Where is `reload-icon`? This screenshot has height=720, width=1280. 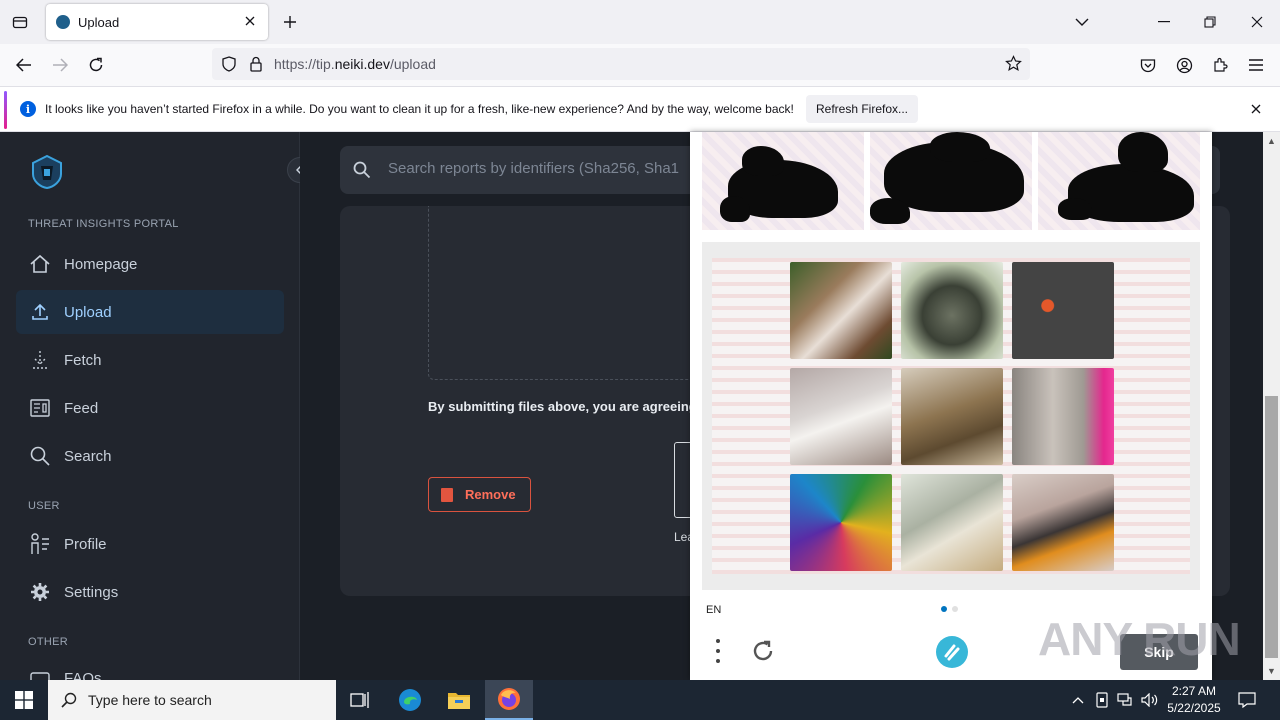 reload-icon is located at coordinates (96, 65).